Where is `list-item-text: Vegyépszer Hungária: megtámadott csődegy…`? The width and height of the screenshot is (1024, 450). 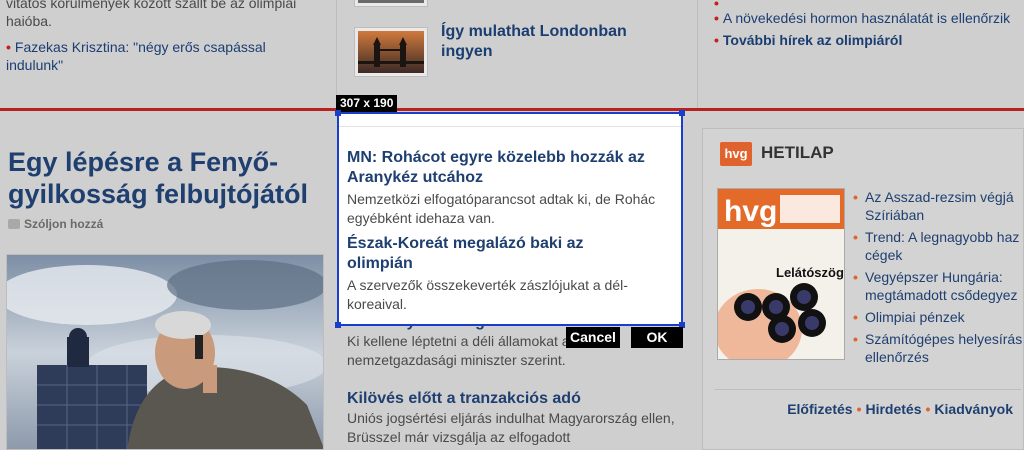 list-item-text: Vegyépszer Hungária: megtámadott csődegy… is located at coordinates (941, 286).